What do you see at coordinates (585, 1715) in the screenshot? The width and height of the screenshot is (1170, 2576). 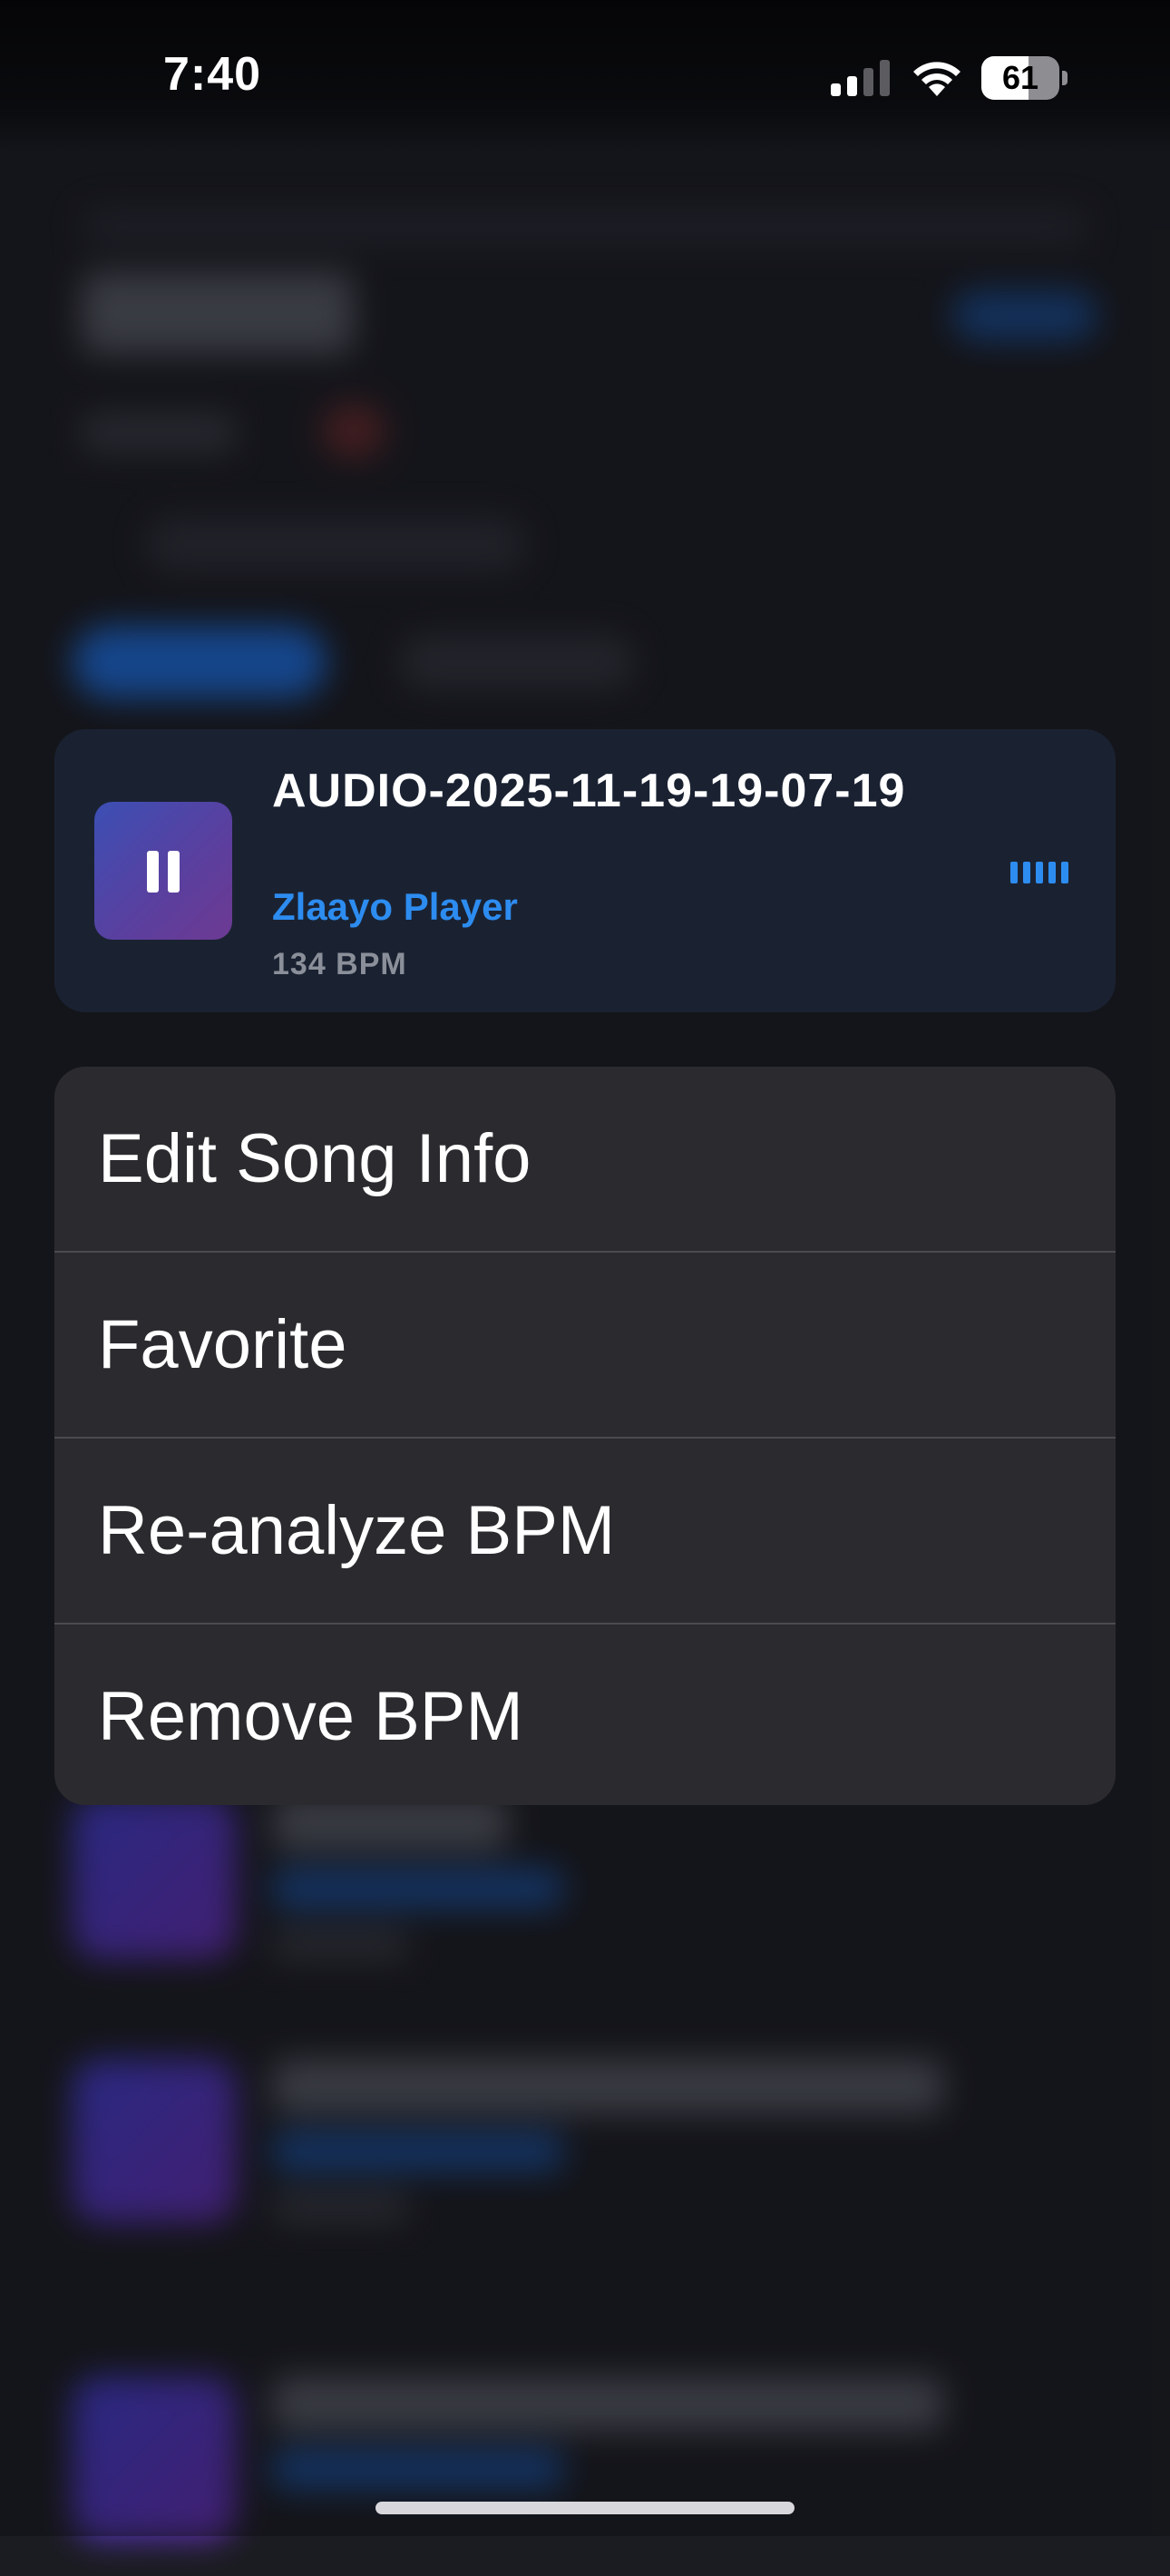 I see `menu-item-remove-bpm: Remove BPM` at bounding box center [585, 1715].